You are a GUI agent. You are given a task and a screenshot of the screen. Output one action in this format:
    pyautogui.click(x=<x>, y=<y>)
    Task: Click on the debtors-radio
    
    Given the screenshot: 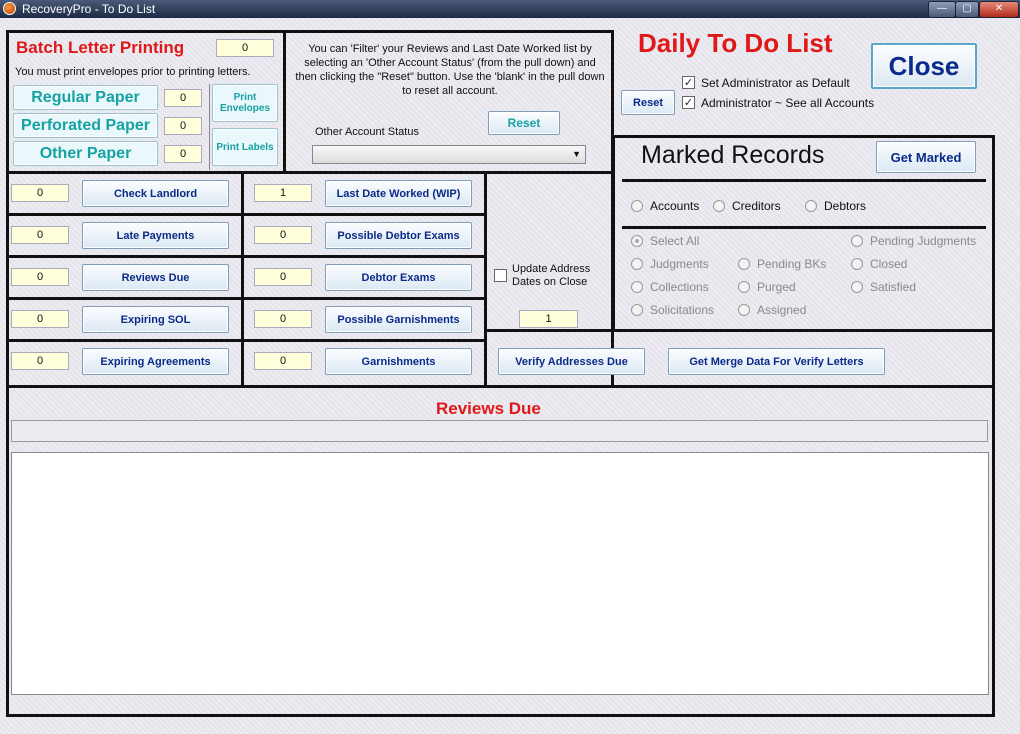 What is the action you would take?
    pyautogui.click(x=811, y=206)
    